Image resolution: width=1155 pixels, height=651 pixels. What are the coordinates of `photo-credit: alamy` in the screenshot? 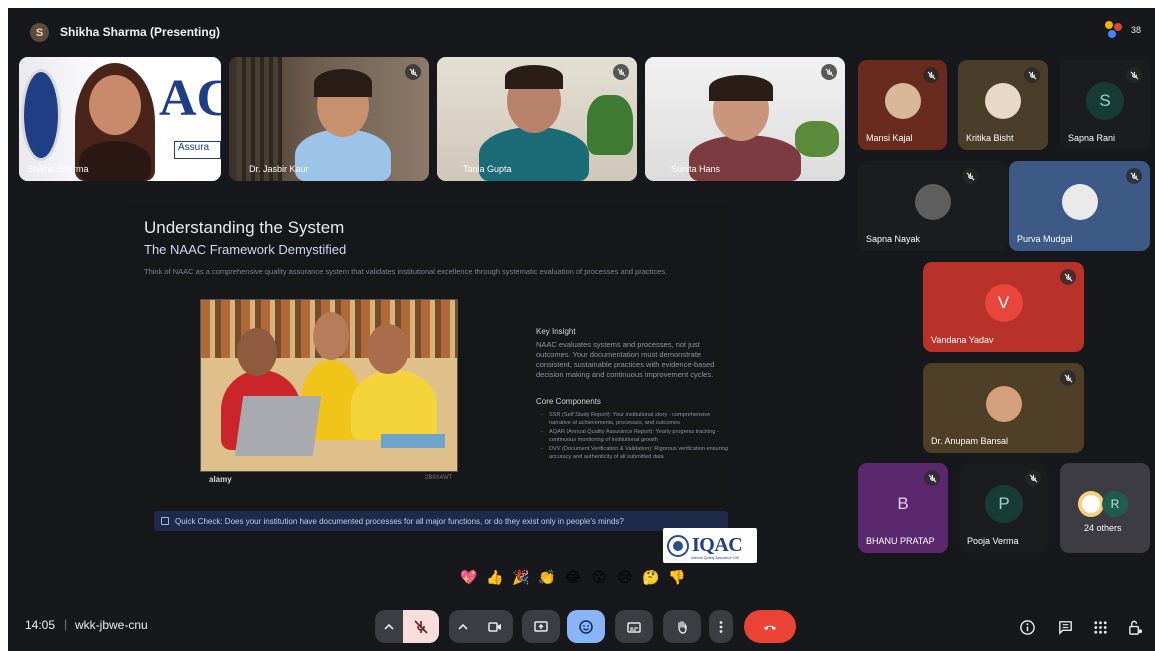 It's located at (220, 479).